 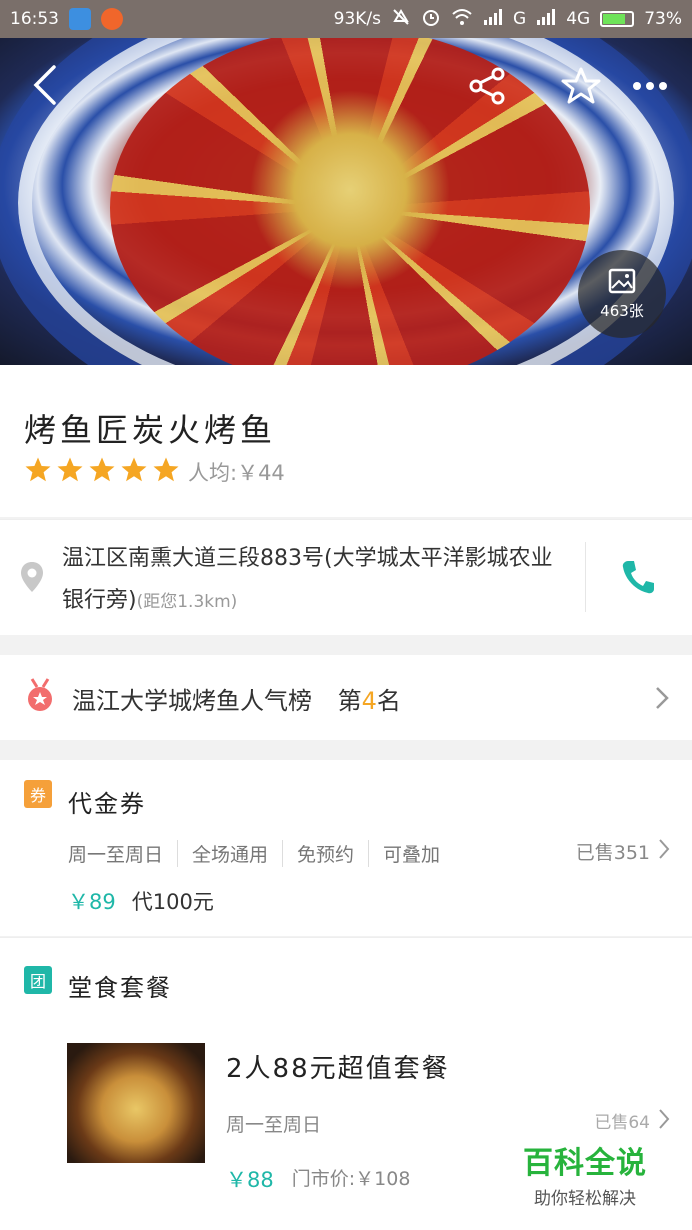 I want to click on meal-price: ￥88, so click(x=250, y=1180).